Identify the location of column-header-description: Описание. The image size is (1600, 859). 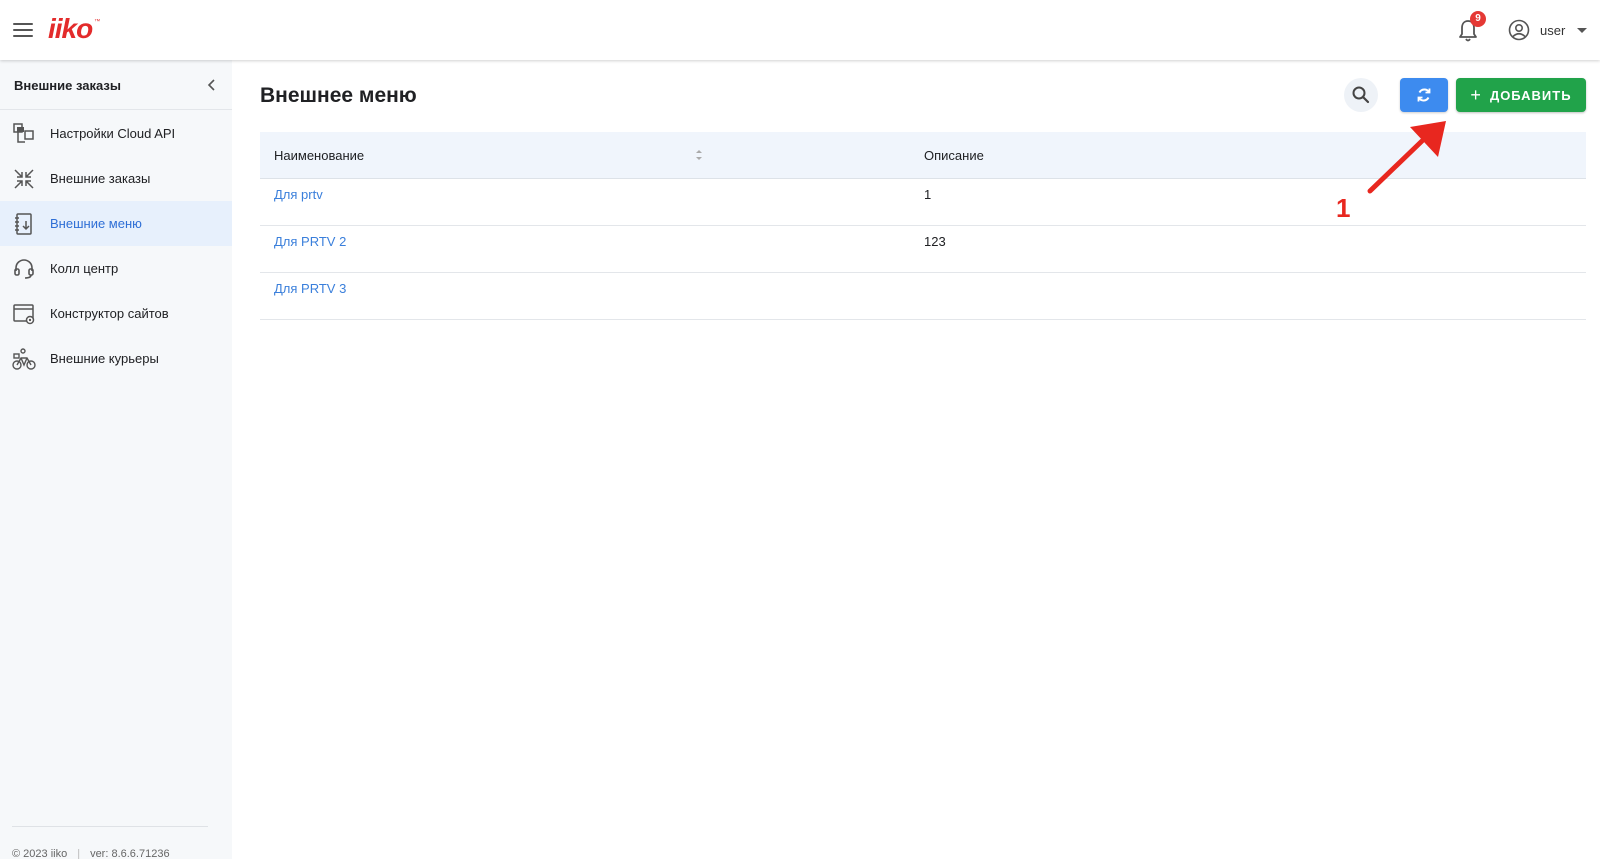
(954, 155).